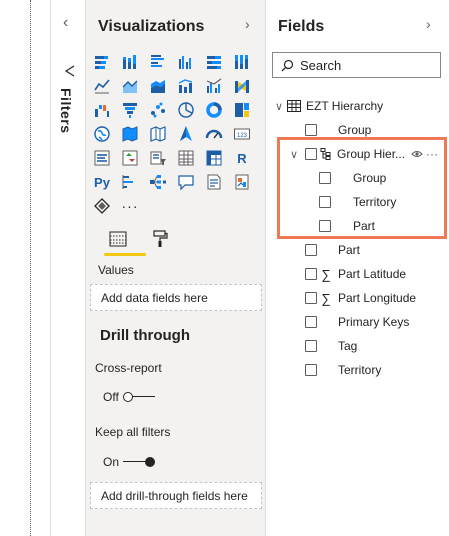  Describe the element at coordinates (294, 154) in the screenshot. I see `collapse-hierarchy-chevron-icon: ∨` at that location.